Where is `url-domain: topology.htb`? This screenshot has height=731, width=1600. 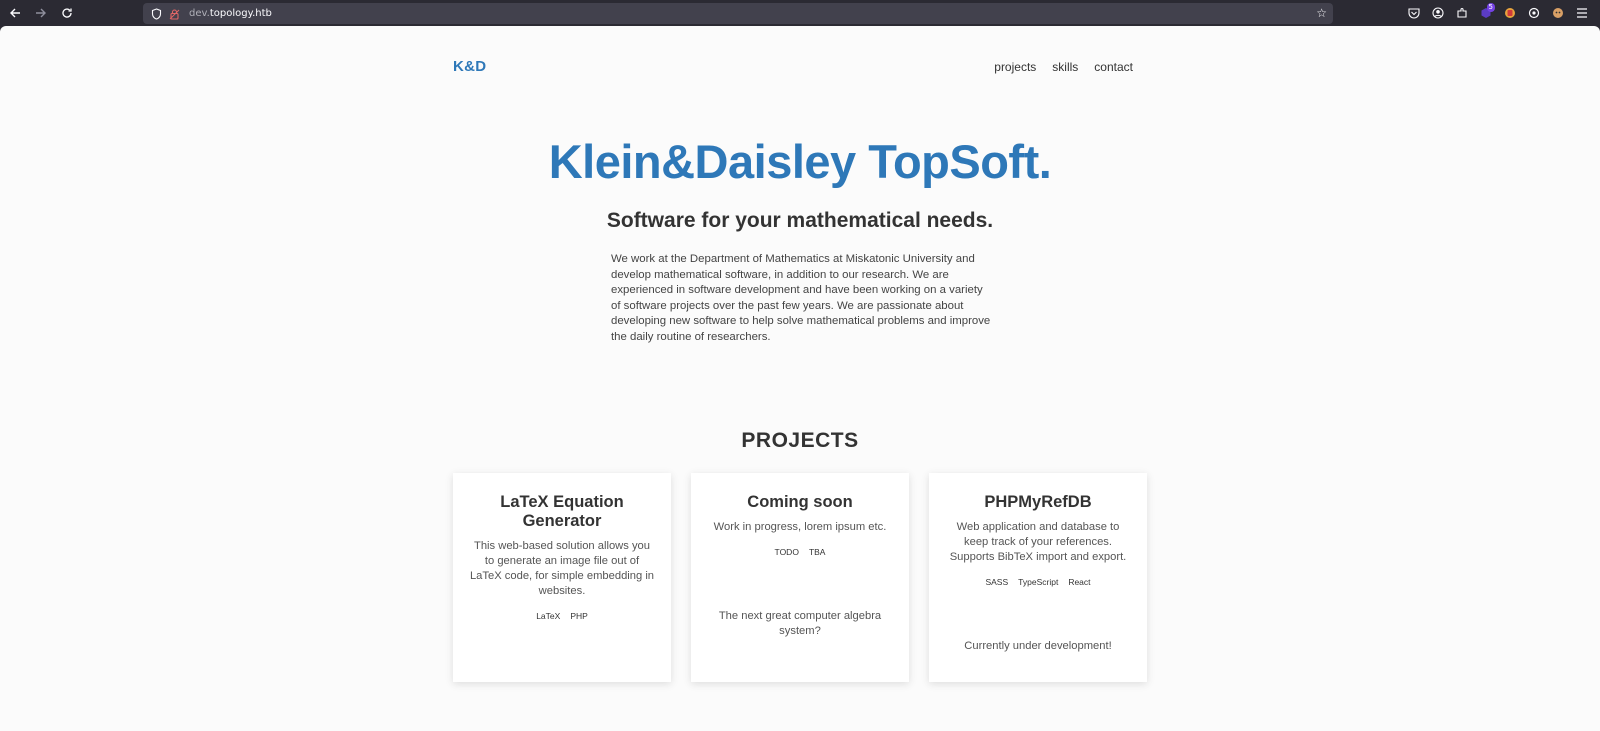 url-domain: topology.htb is located at coordinates (240, 13).